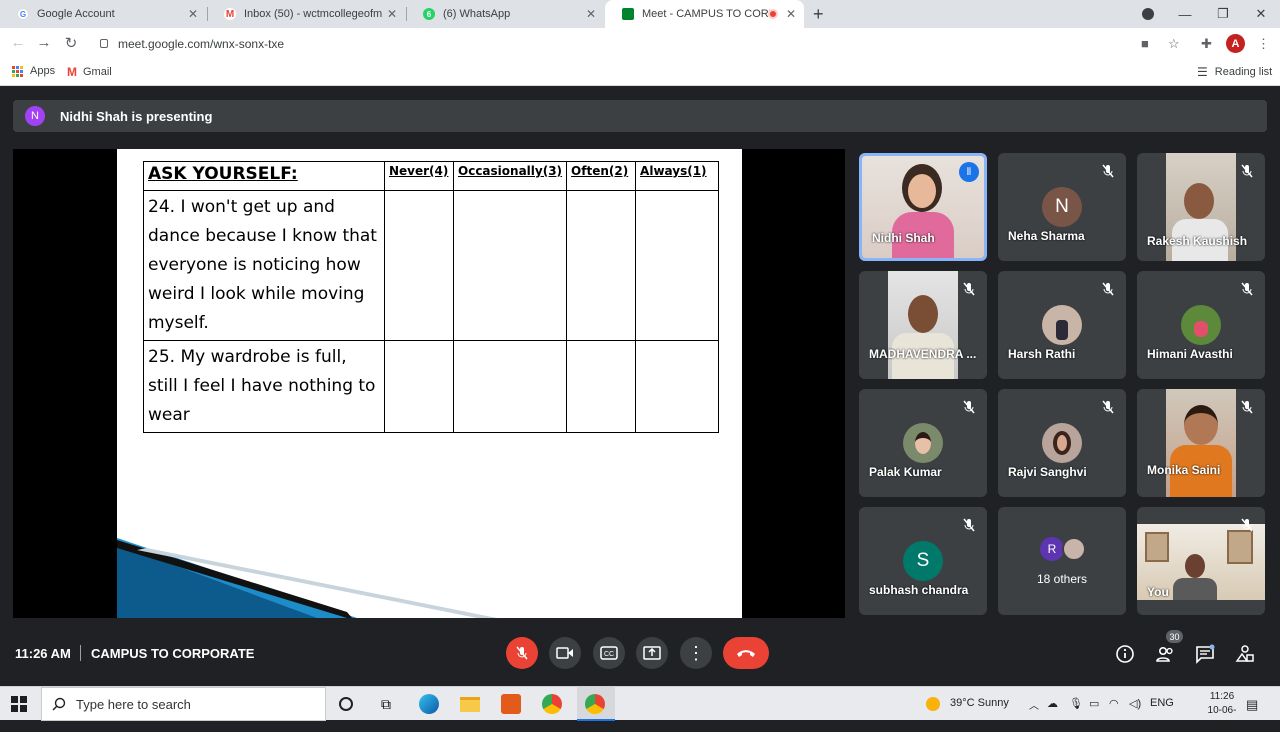  Describe the element at coordinates (419, 176) in the screenshot. I see `table-header: Never(4)` at that location.